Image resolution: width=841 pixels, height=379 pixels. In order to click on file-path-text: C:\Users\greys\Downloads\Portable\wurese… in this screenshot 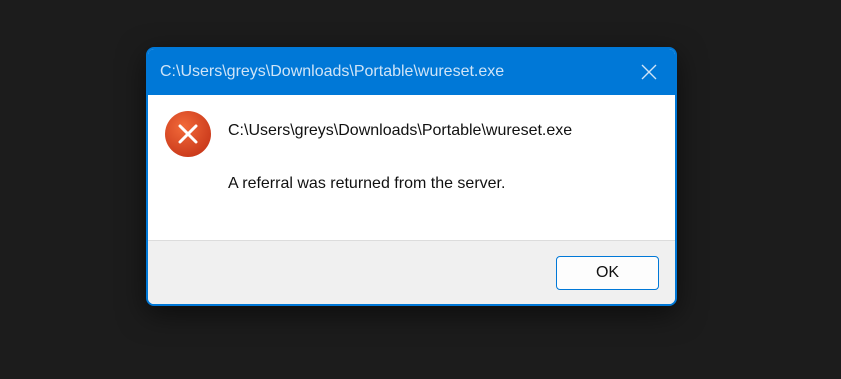, I will do `click(400, 130)`.